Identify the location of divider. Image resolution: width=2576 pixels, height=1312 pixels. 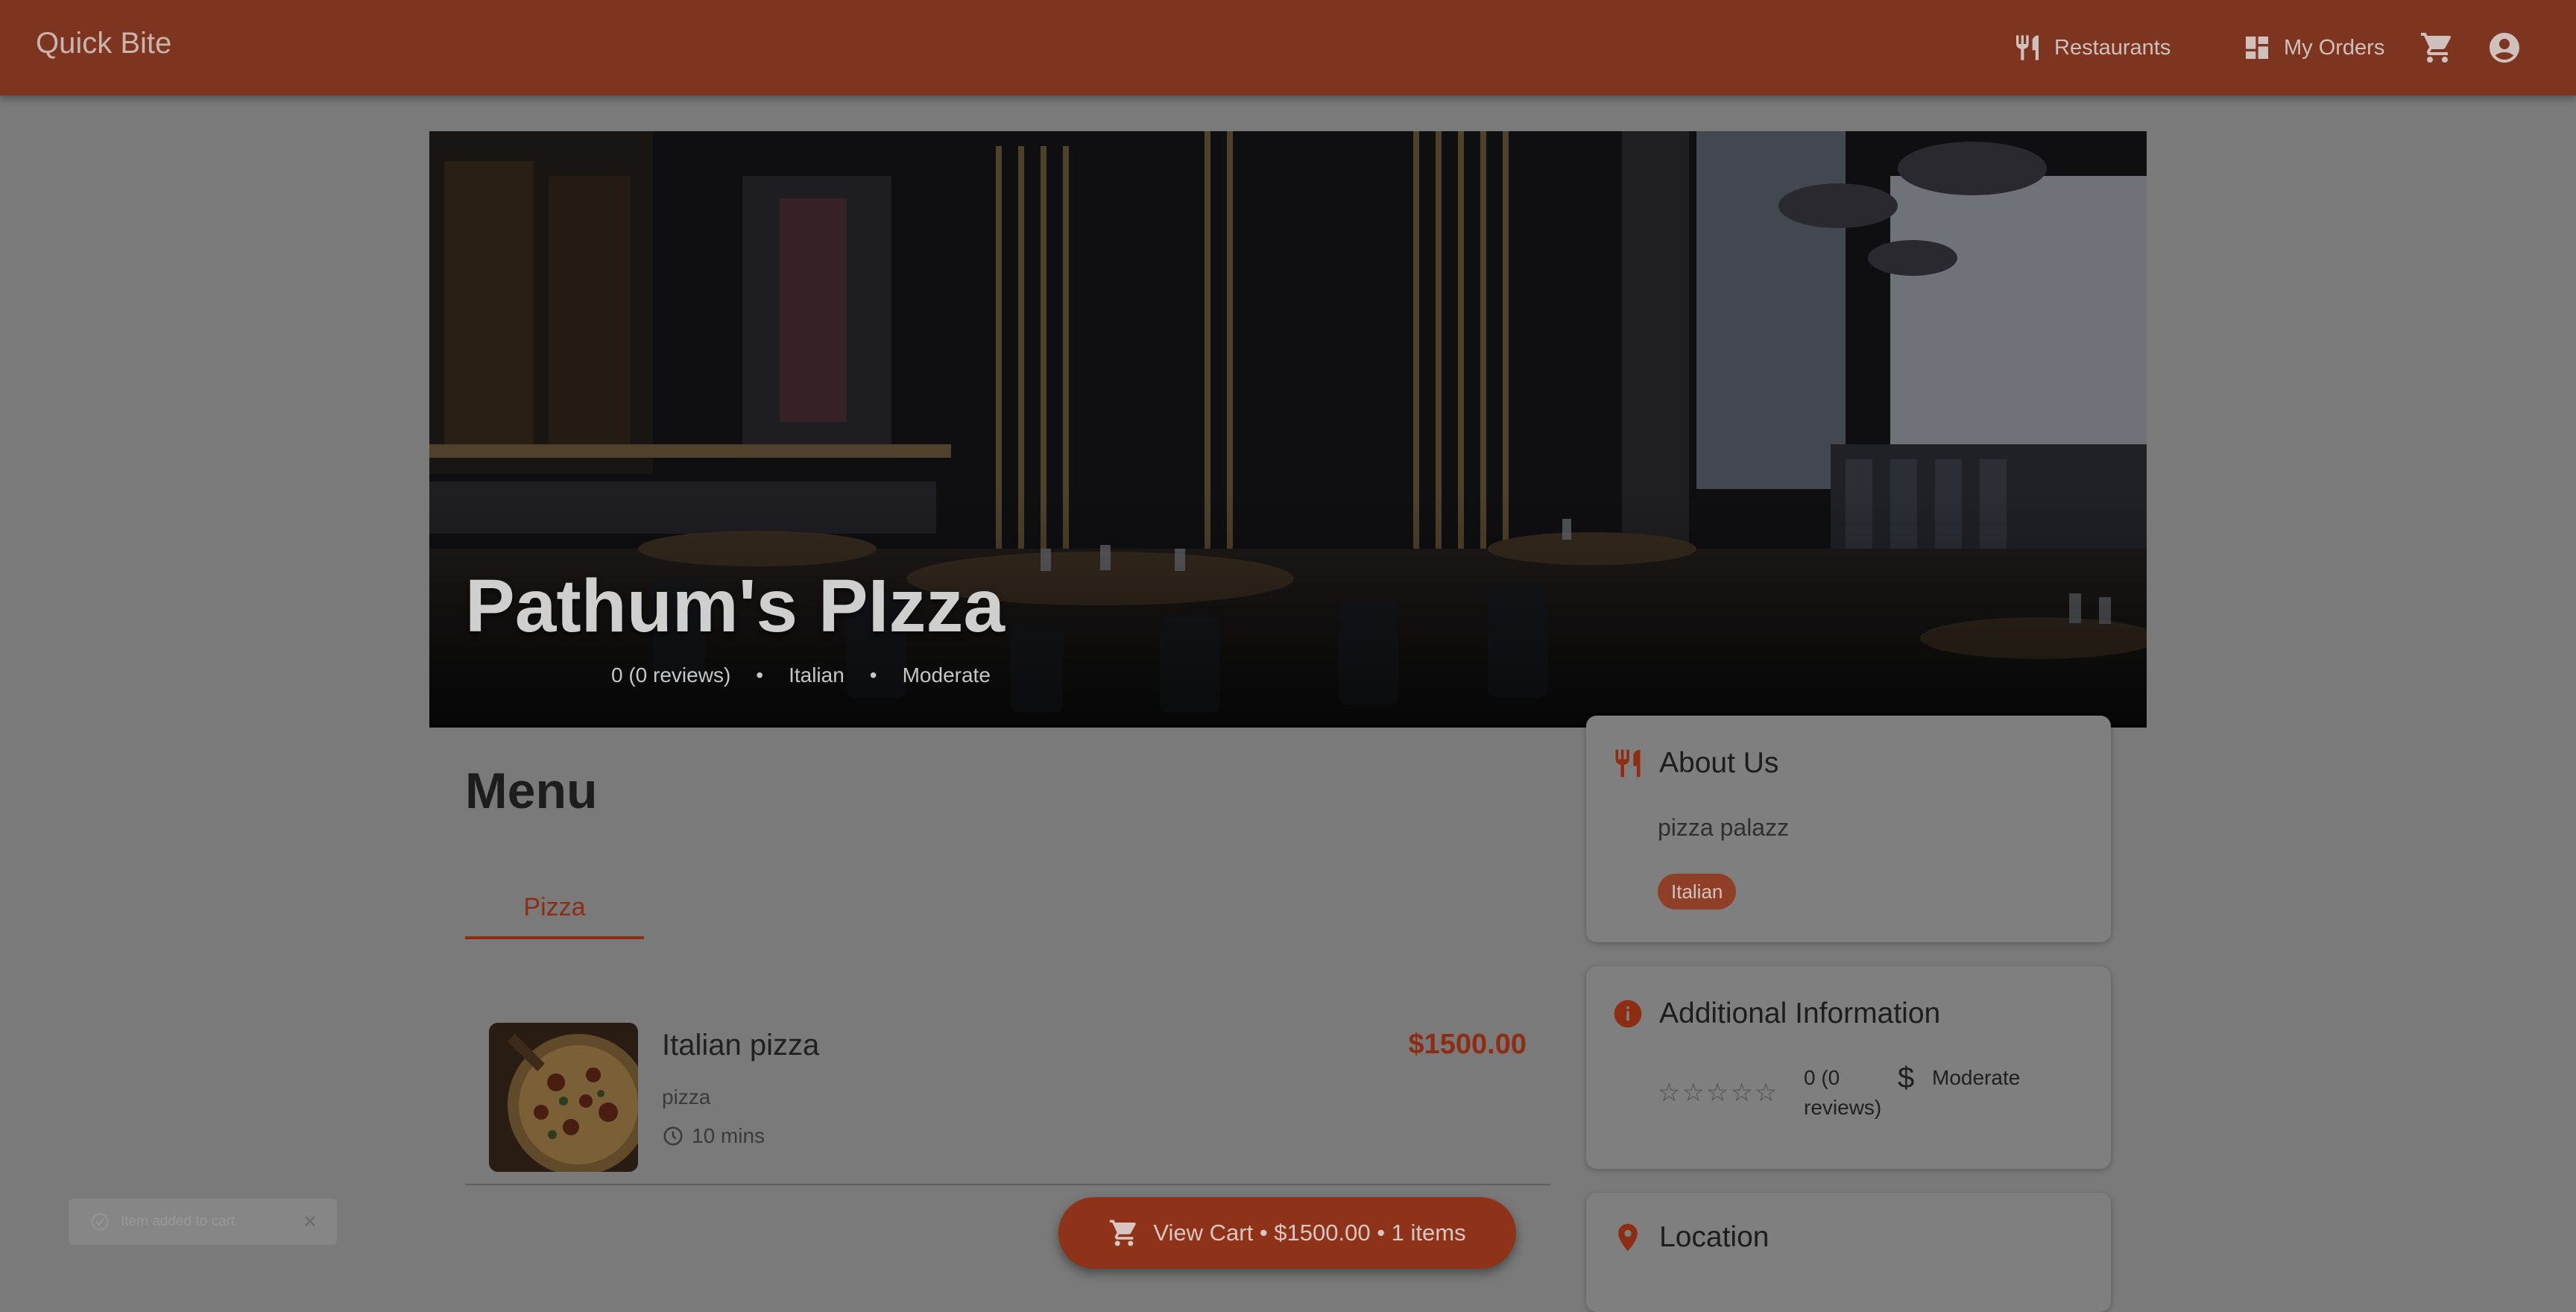
(1007, 1184).